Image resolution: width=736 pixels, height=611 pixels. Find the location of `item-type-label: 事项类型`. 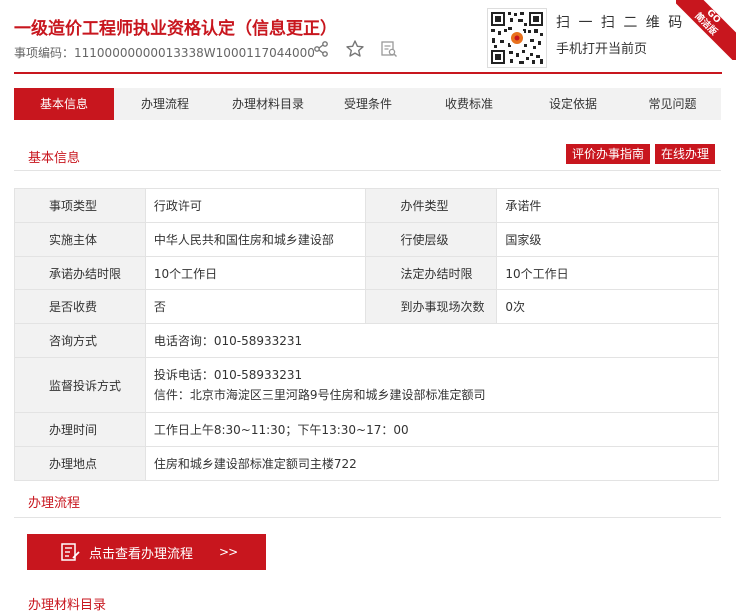

item-type-label: 事项类型 is located at coordinates (80, 205).